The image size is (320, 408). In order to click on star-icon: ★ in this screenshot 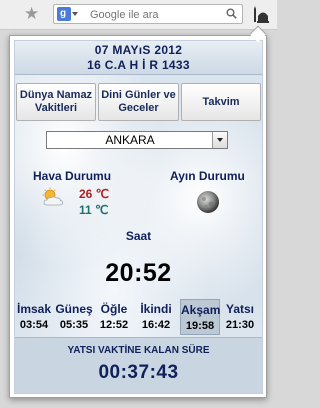, I will do `click(31, 14)`.